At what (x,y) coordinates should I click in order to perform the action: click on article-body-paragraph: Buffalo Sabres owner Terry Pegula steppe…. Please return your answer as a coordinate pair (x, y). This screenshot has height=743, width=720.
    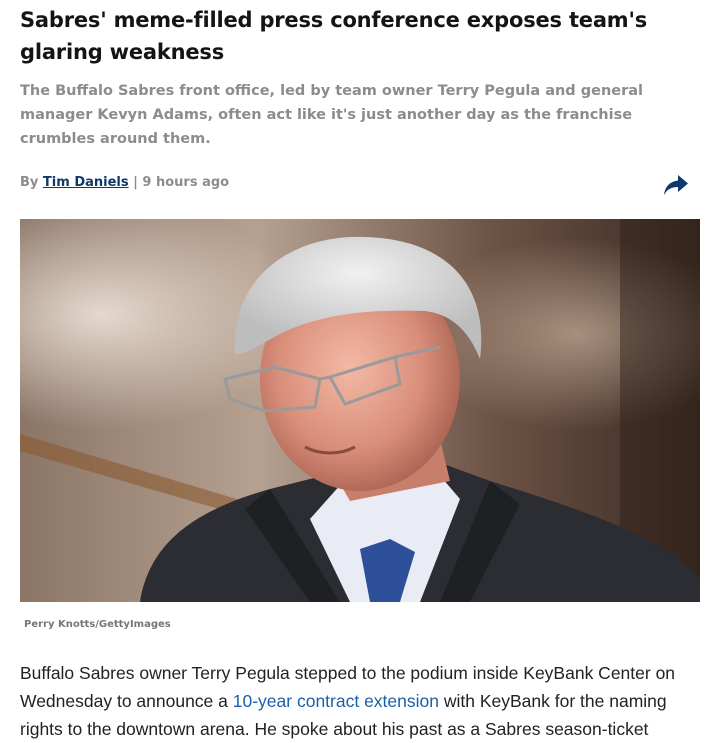
    Looking at the image, I should click on (360, 701).